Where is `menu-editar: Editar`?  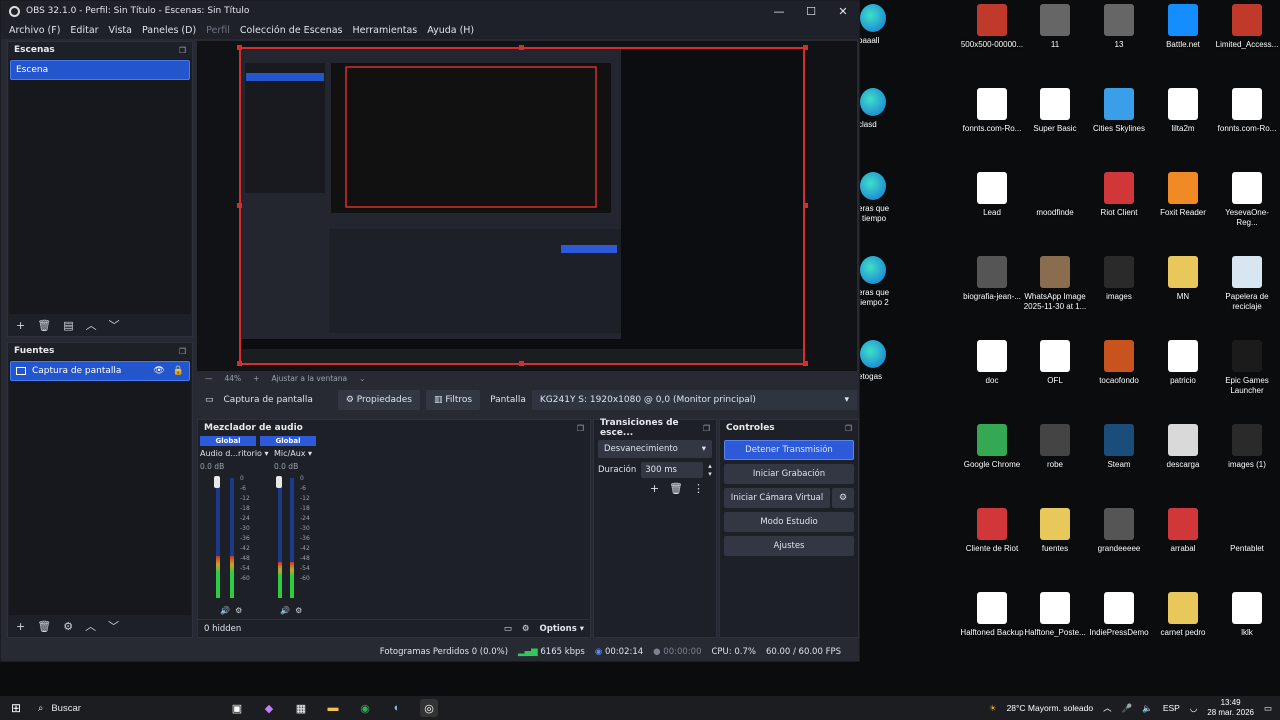 menu-editar: Editar is located at coordinates (84, 30).